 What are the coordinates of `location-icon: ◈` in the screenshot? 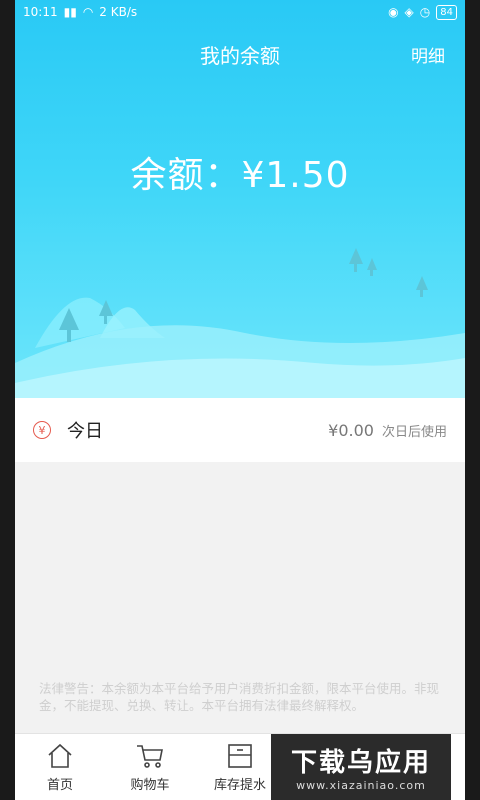 It's located at (409, 12).